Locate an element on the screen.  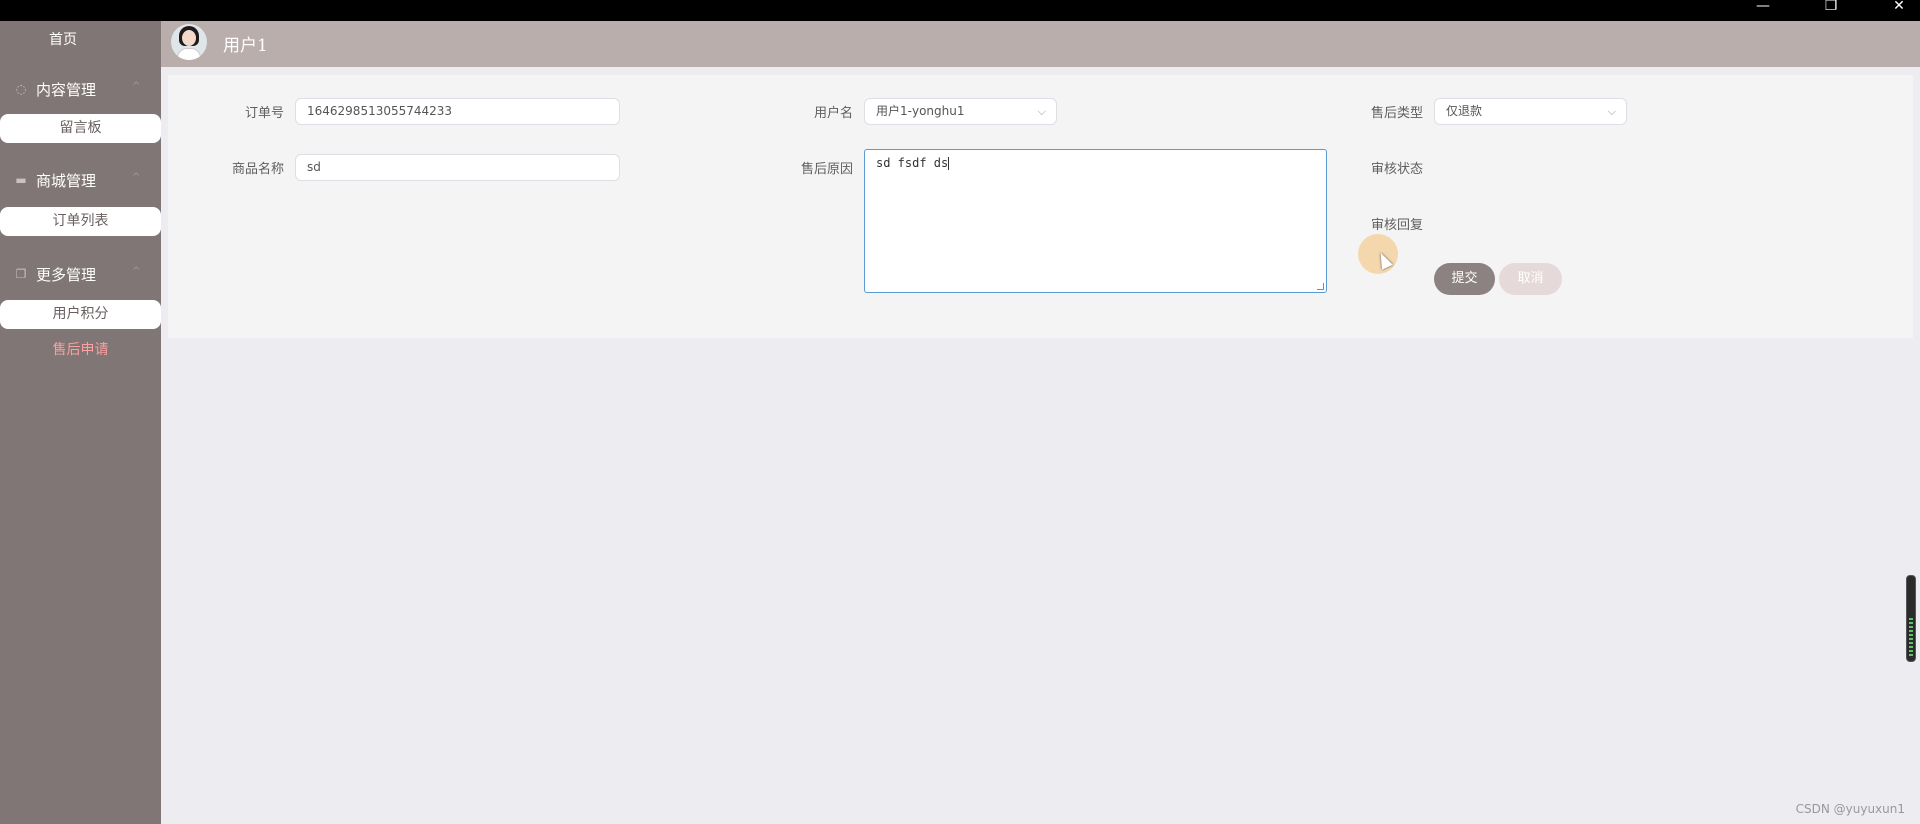
sidebar-item-guestbook: 留言板 is located at coordinates (80, 128).